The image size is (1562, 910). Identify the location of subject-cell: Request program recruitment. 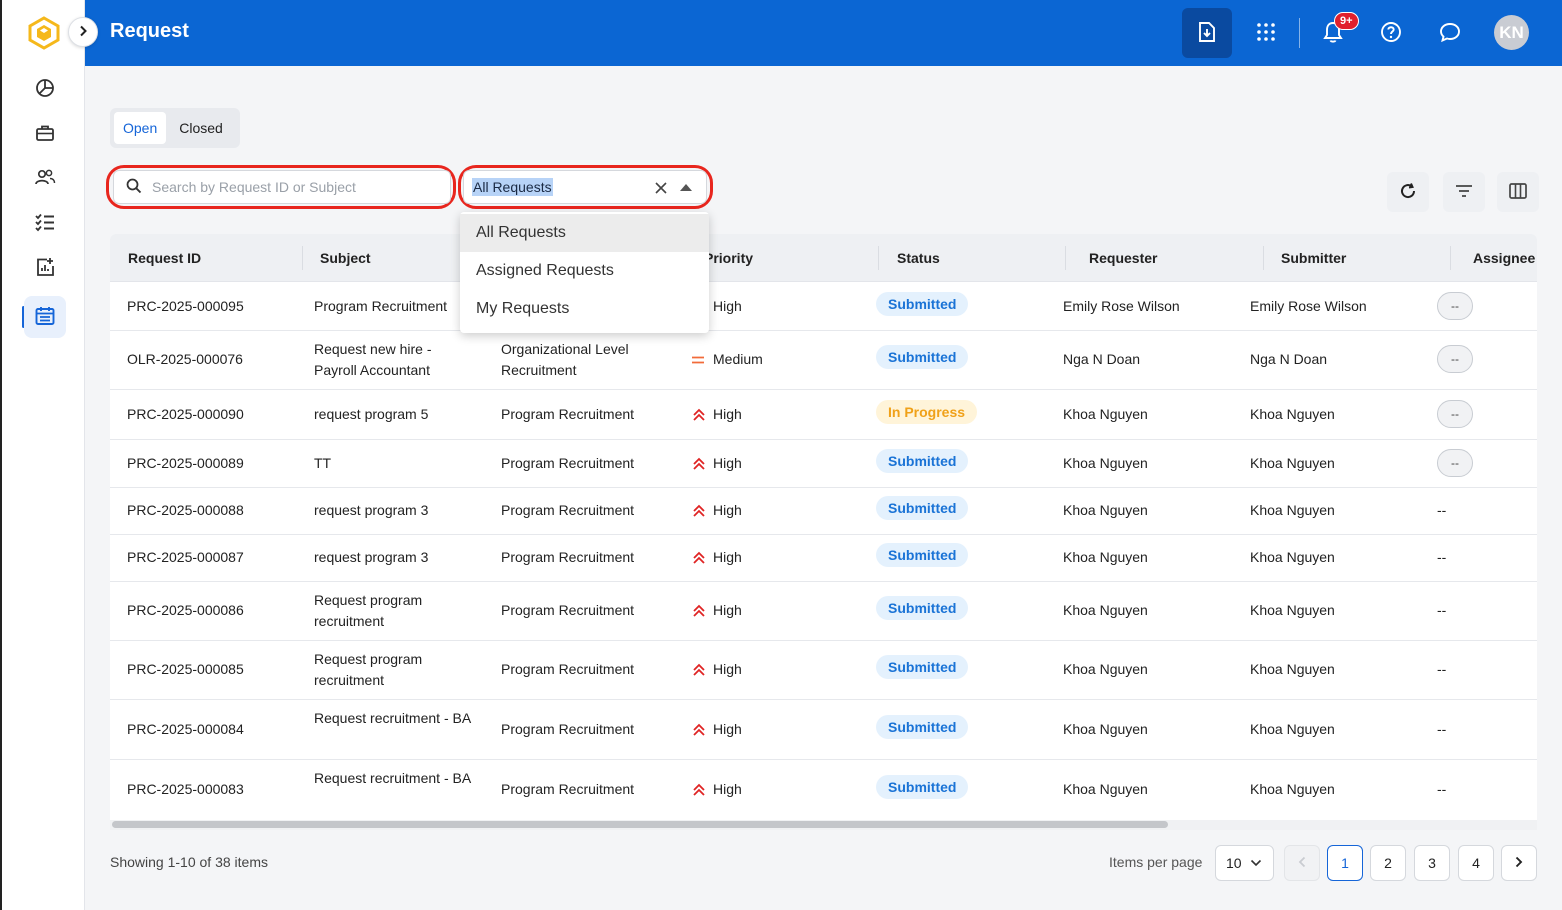
(368, 610).